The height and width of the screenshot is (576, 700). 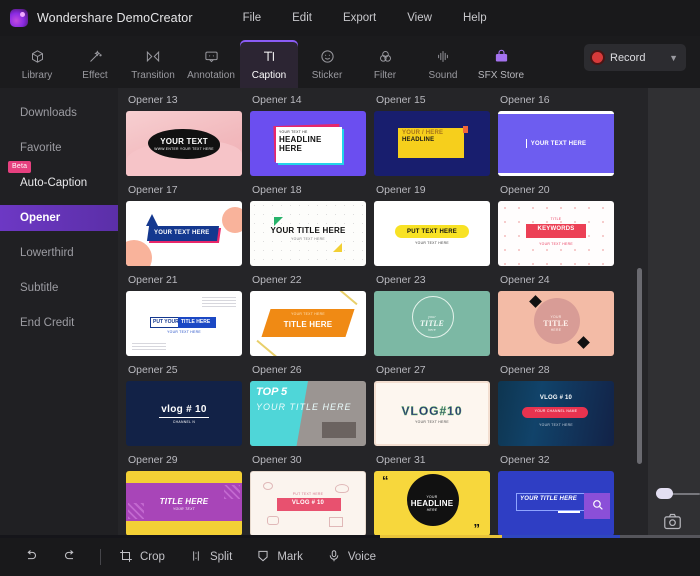 What do you see at coordinates (269, 64) in the screenshot?
I see `tab-caption: Caption` at bounding box center [269, 64].